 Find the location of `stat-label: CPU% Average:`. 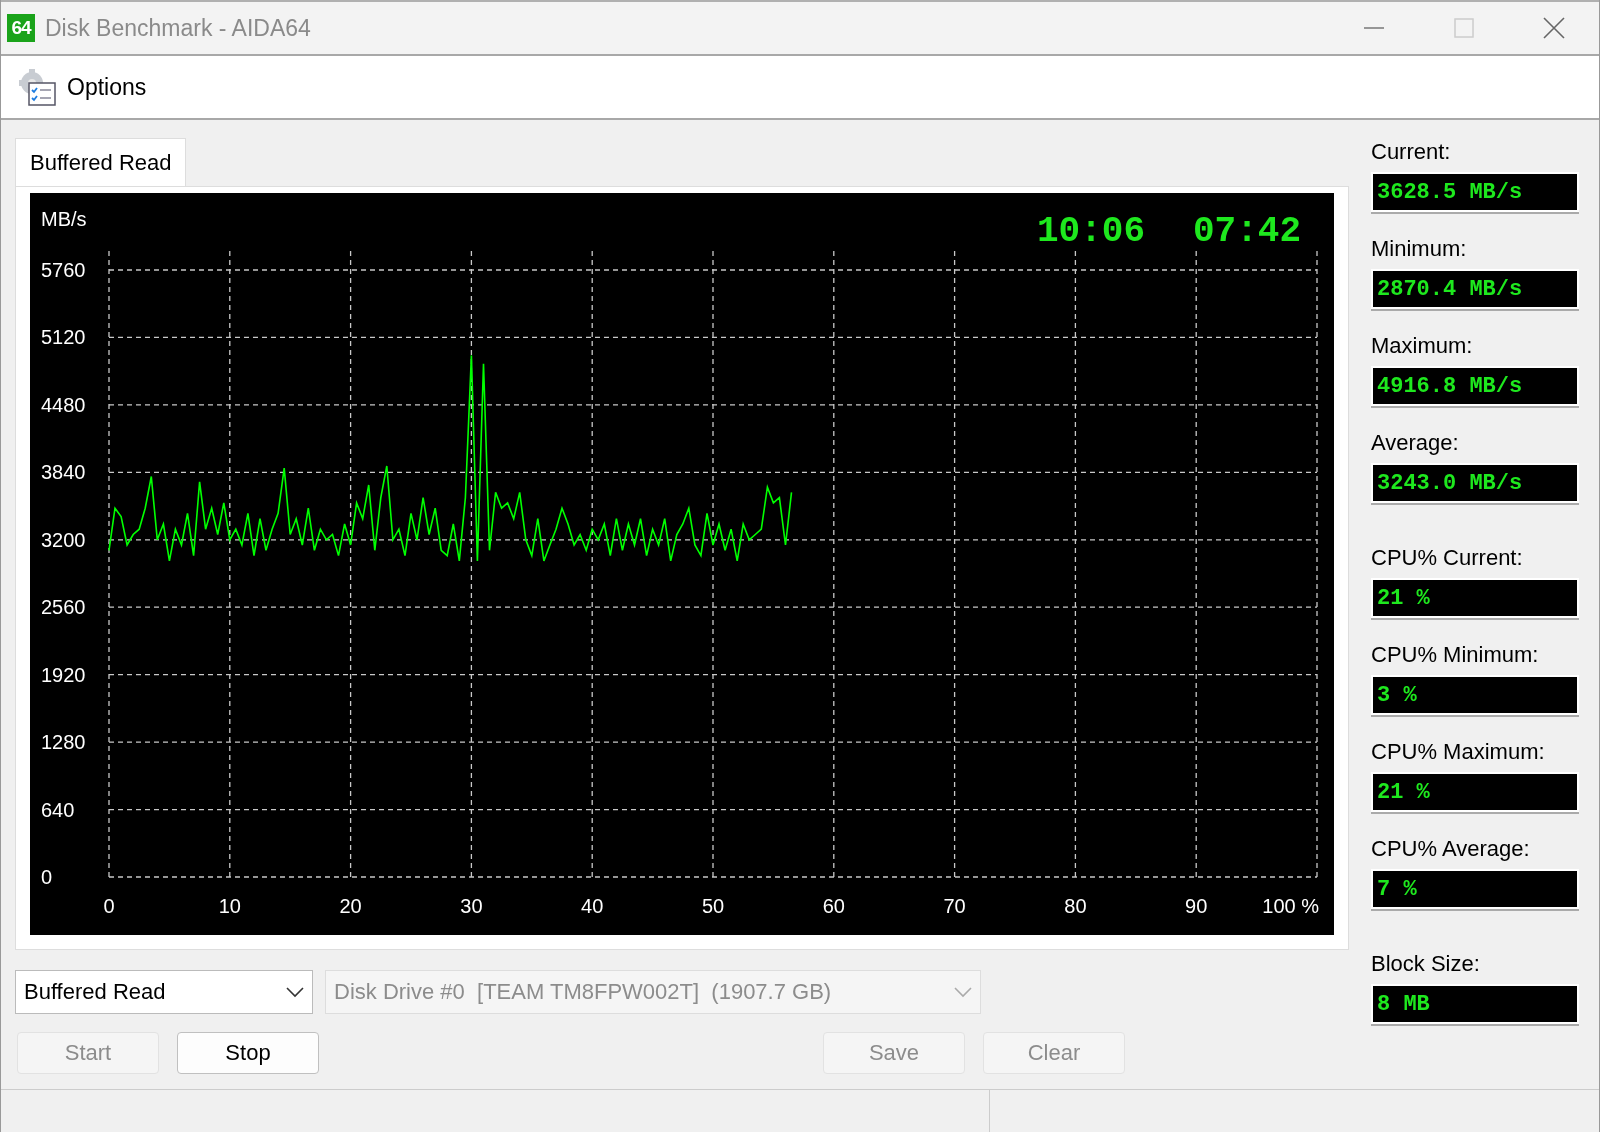

stat-label: CPU% Average: is located at coordinates (1451, 849).